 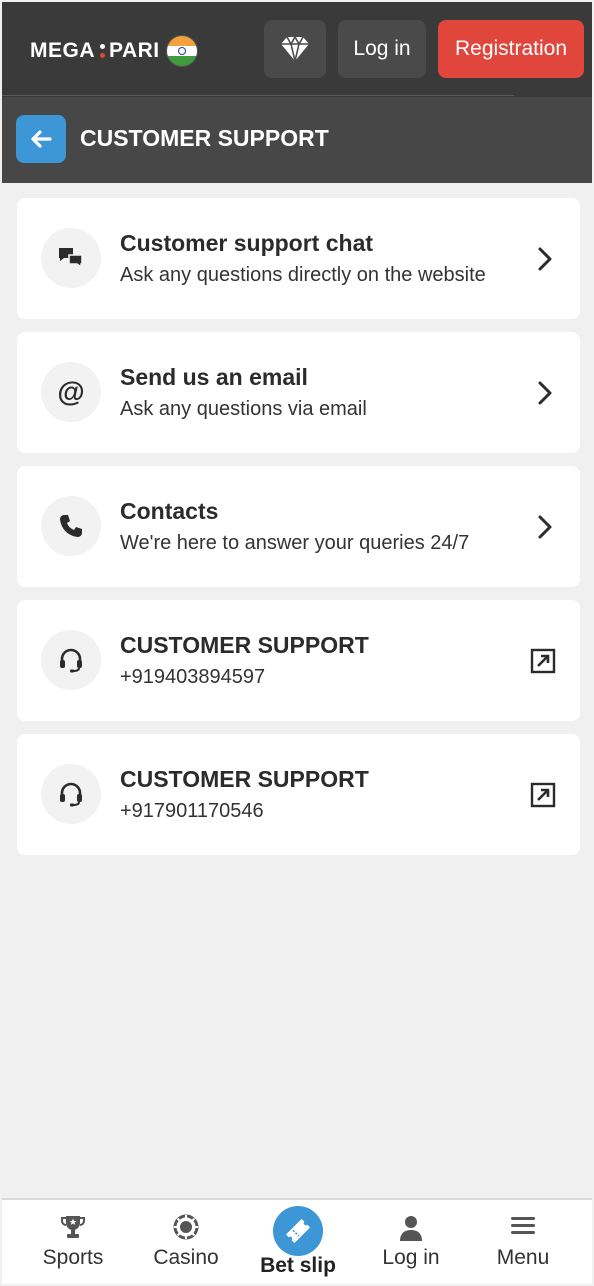 I want to click on nav-casino: Casino, so click(x=186, y=1243).